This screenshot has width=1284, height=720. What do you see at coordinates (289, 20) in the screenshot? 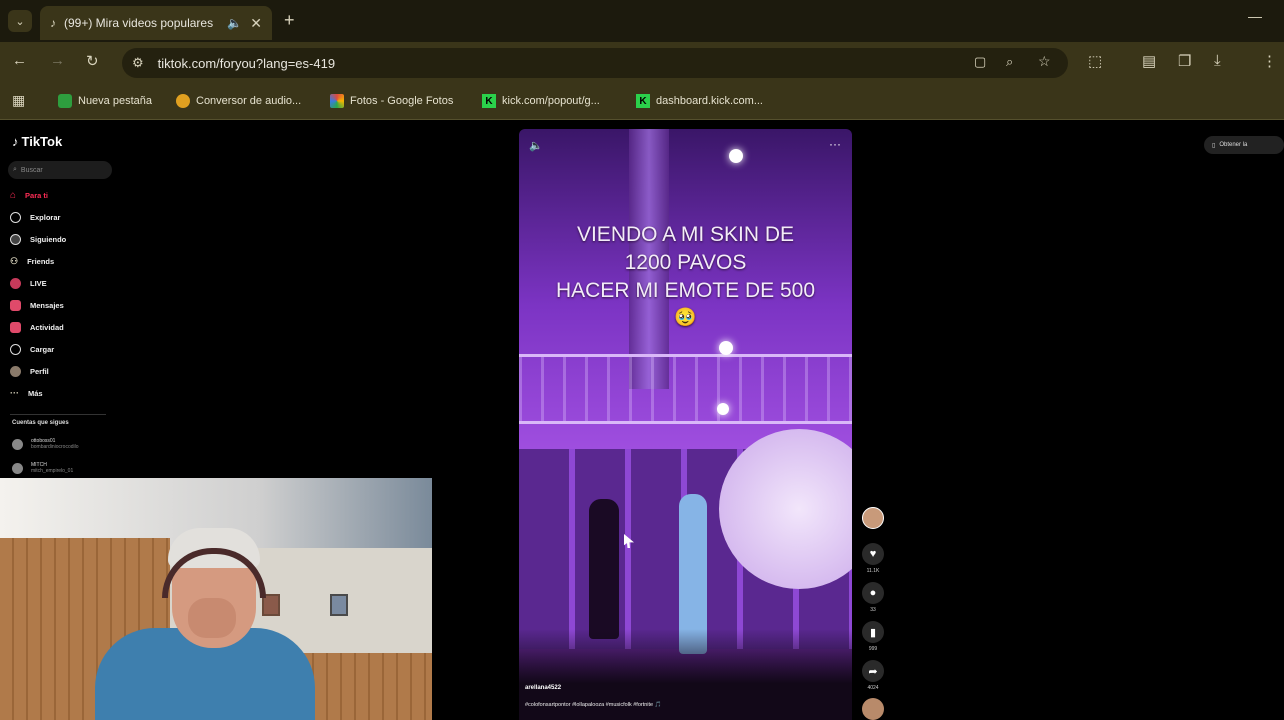
I see `new-tab-button: +` at bounding box center [289, 20].